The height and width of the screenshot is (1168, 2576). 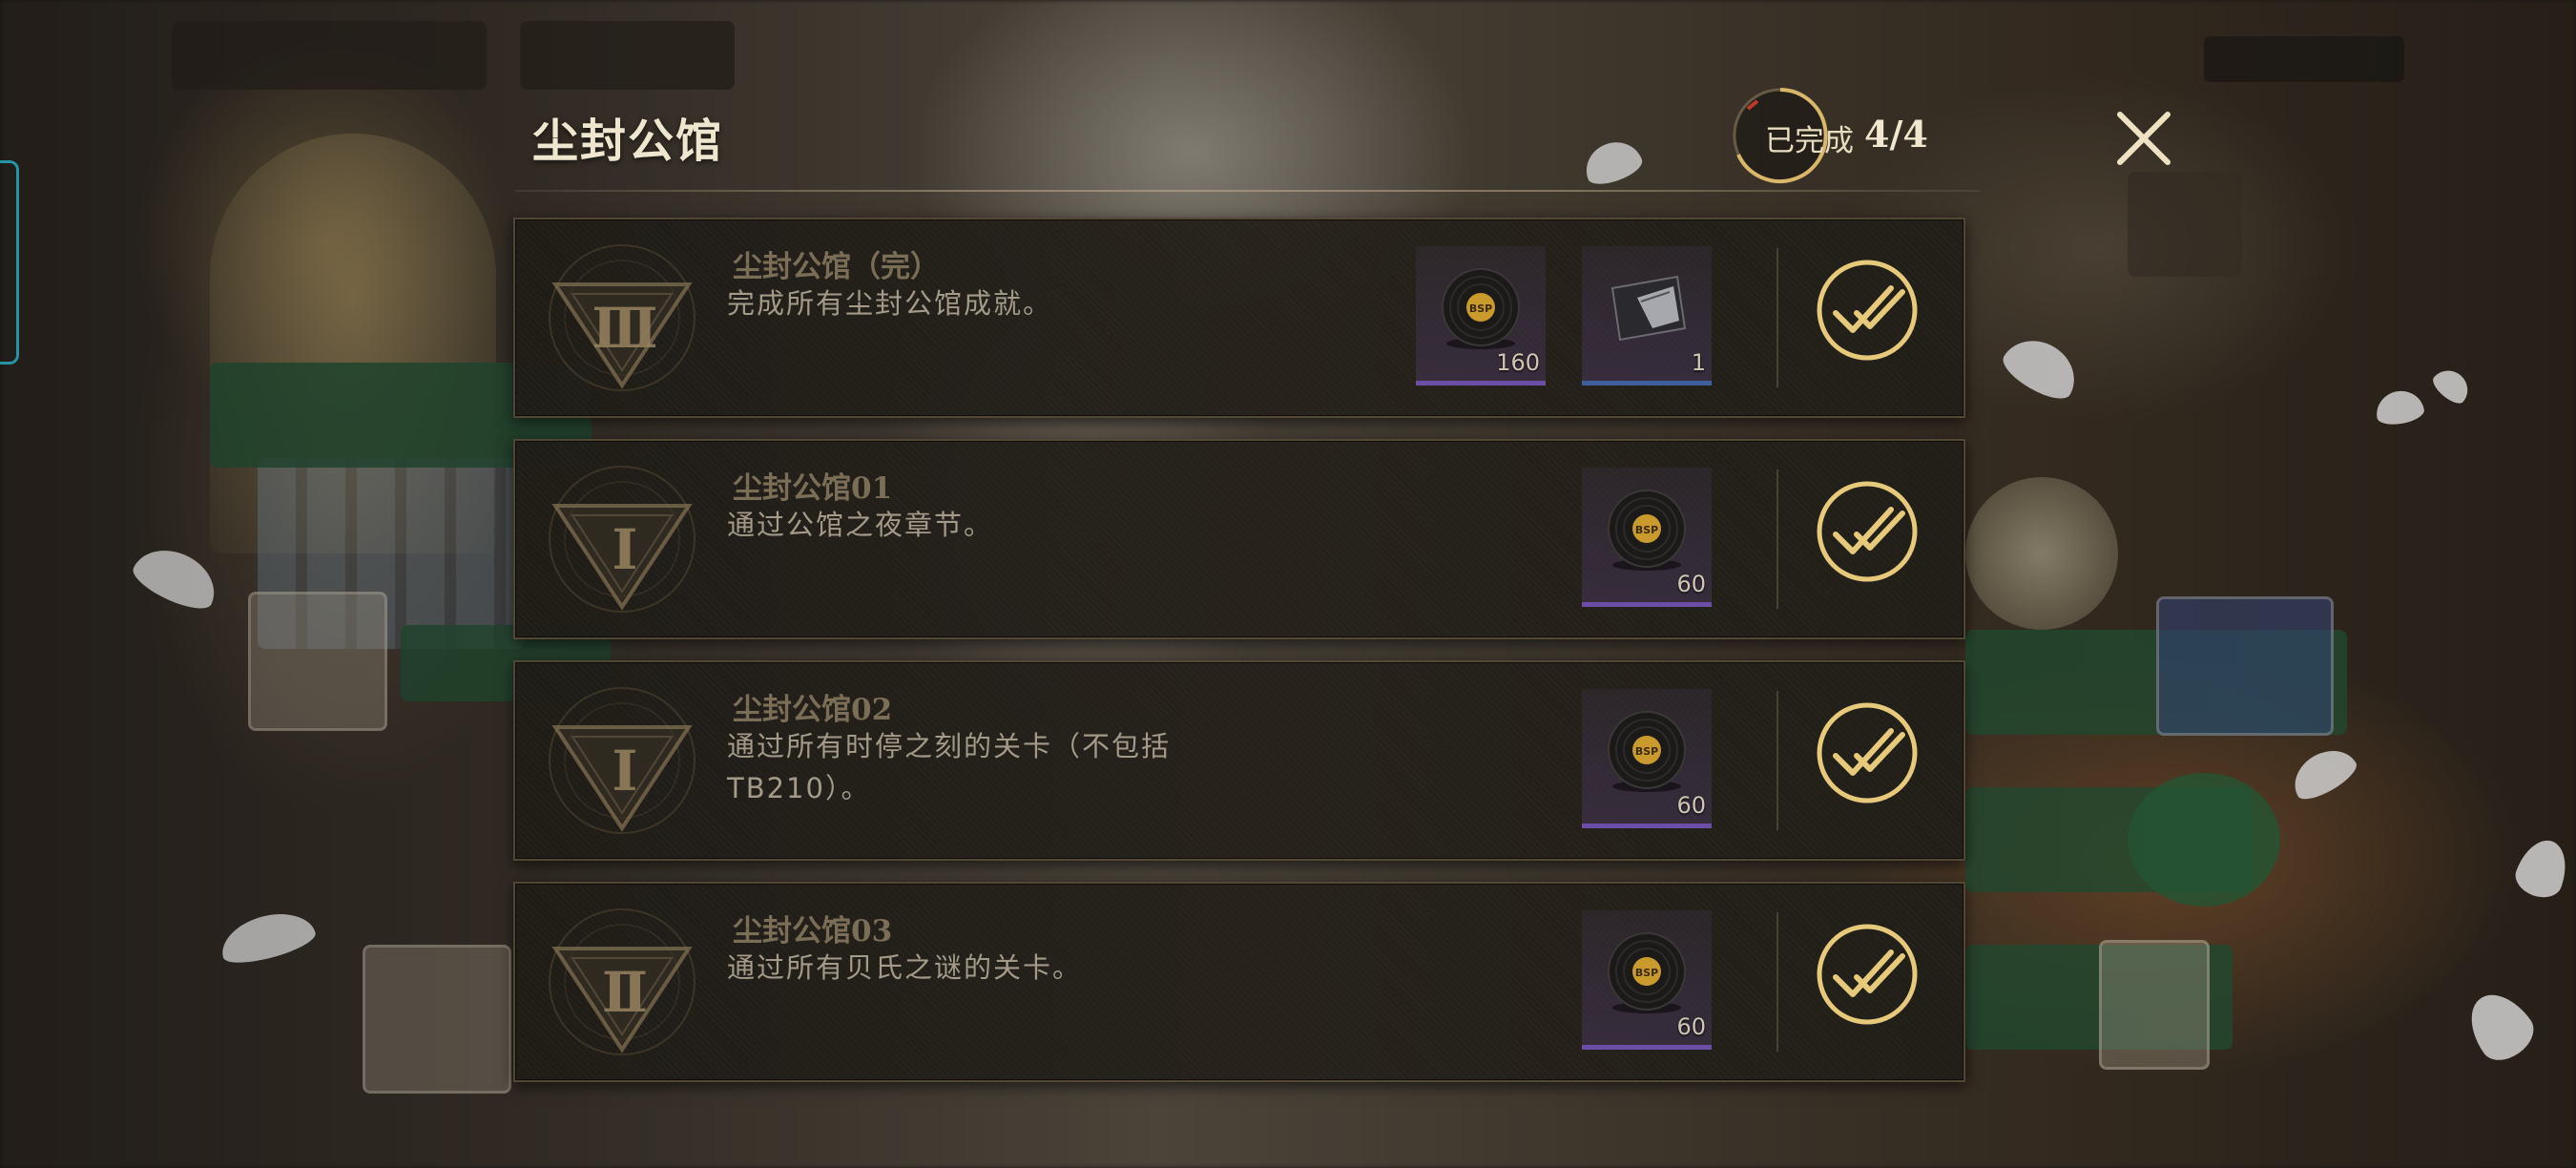 I want to click on achievement-title: 尘封公馆03, so click(x=813, y=931).